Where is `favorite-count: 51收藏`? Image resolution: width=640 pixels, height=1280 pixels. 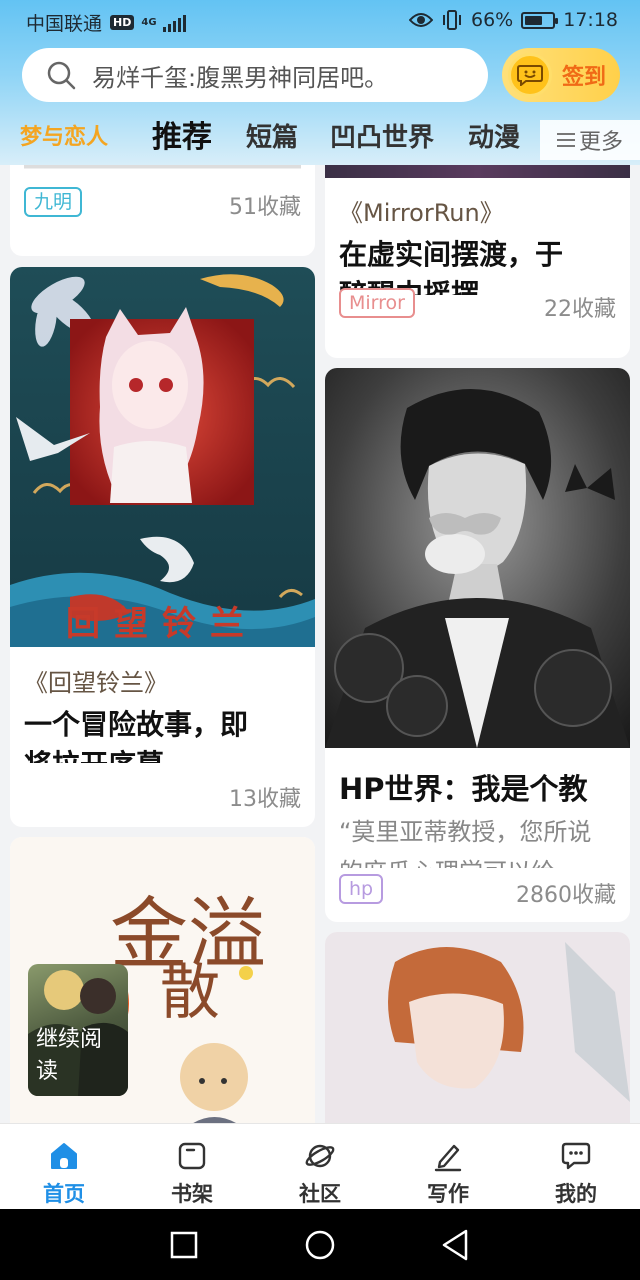 favorite-count: 51收藏 is located at coordinates (265, 207).